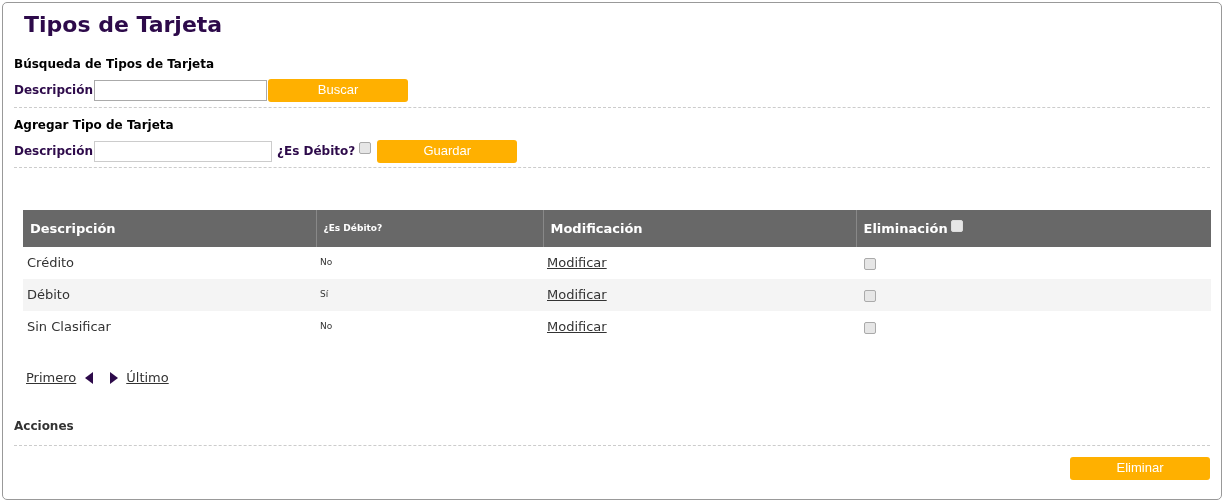 Image resolution: width=1224 pixels, height=502 pixels. Describe the element at coordinates (429, 228) in the screenshot. I see `column-header: ¿Es Débito?` at that location.